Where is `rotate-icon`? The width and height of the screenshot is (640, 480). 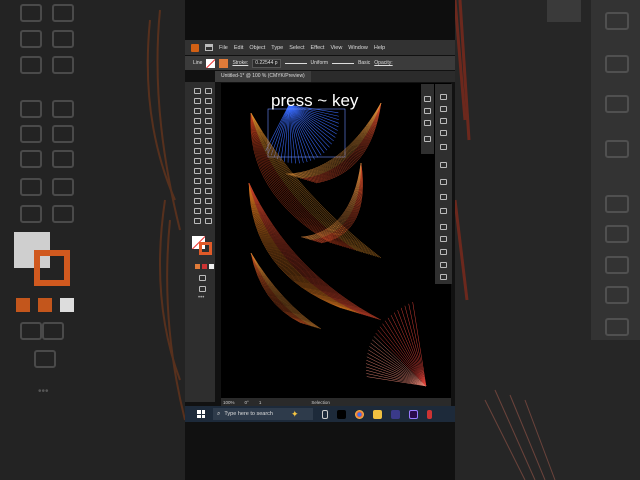
rotate-icon is located at coordinates (197, 151).